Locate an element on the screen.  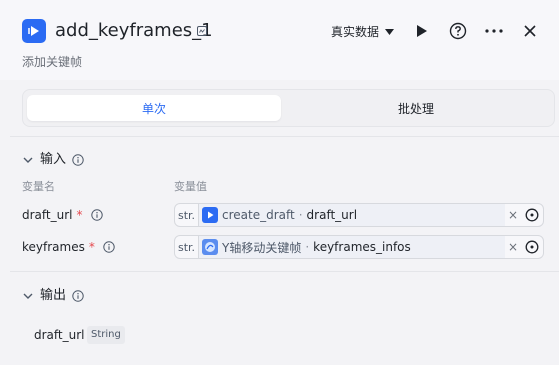
variable-reference-field: str. Y轴移动关键帧 · keyframes_infos × is located at coordinates (359, 247).